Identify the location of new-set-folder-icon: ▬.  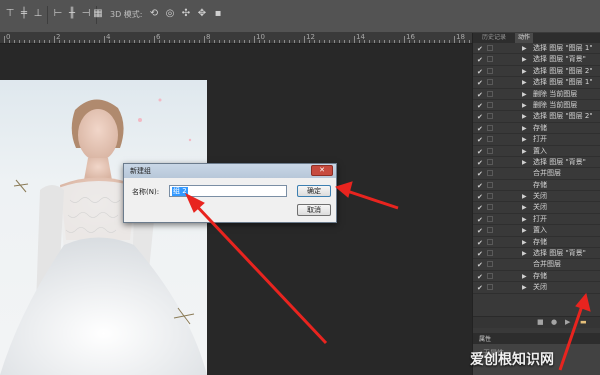
(583, 322).